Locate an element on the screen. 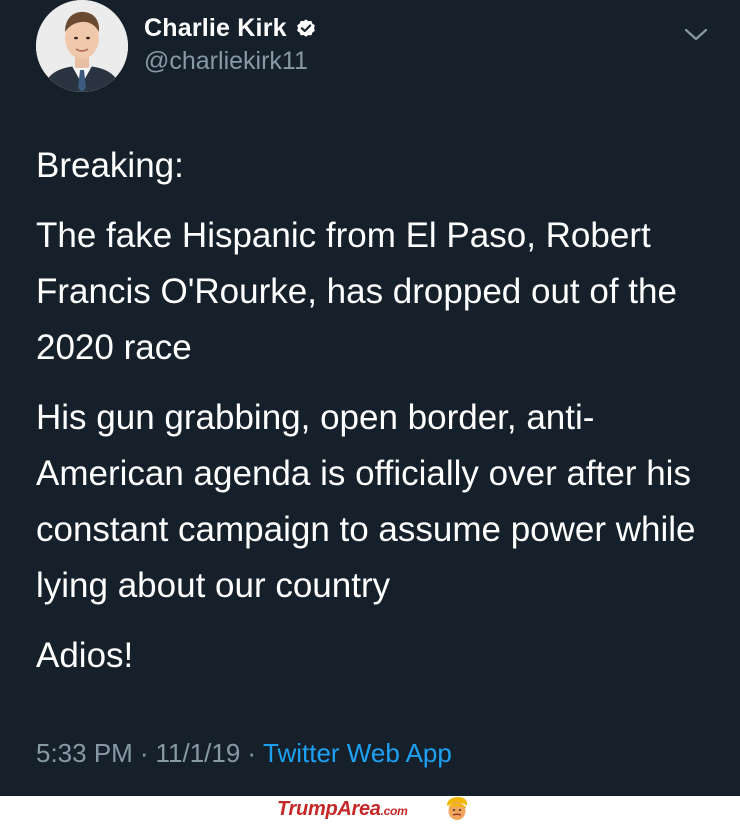  tweet-source-link: Twitter Web App is located at coordinates (357, 753).